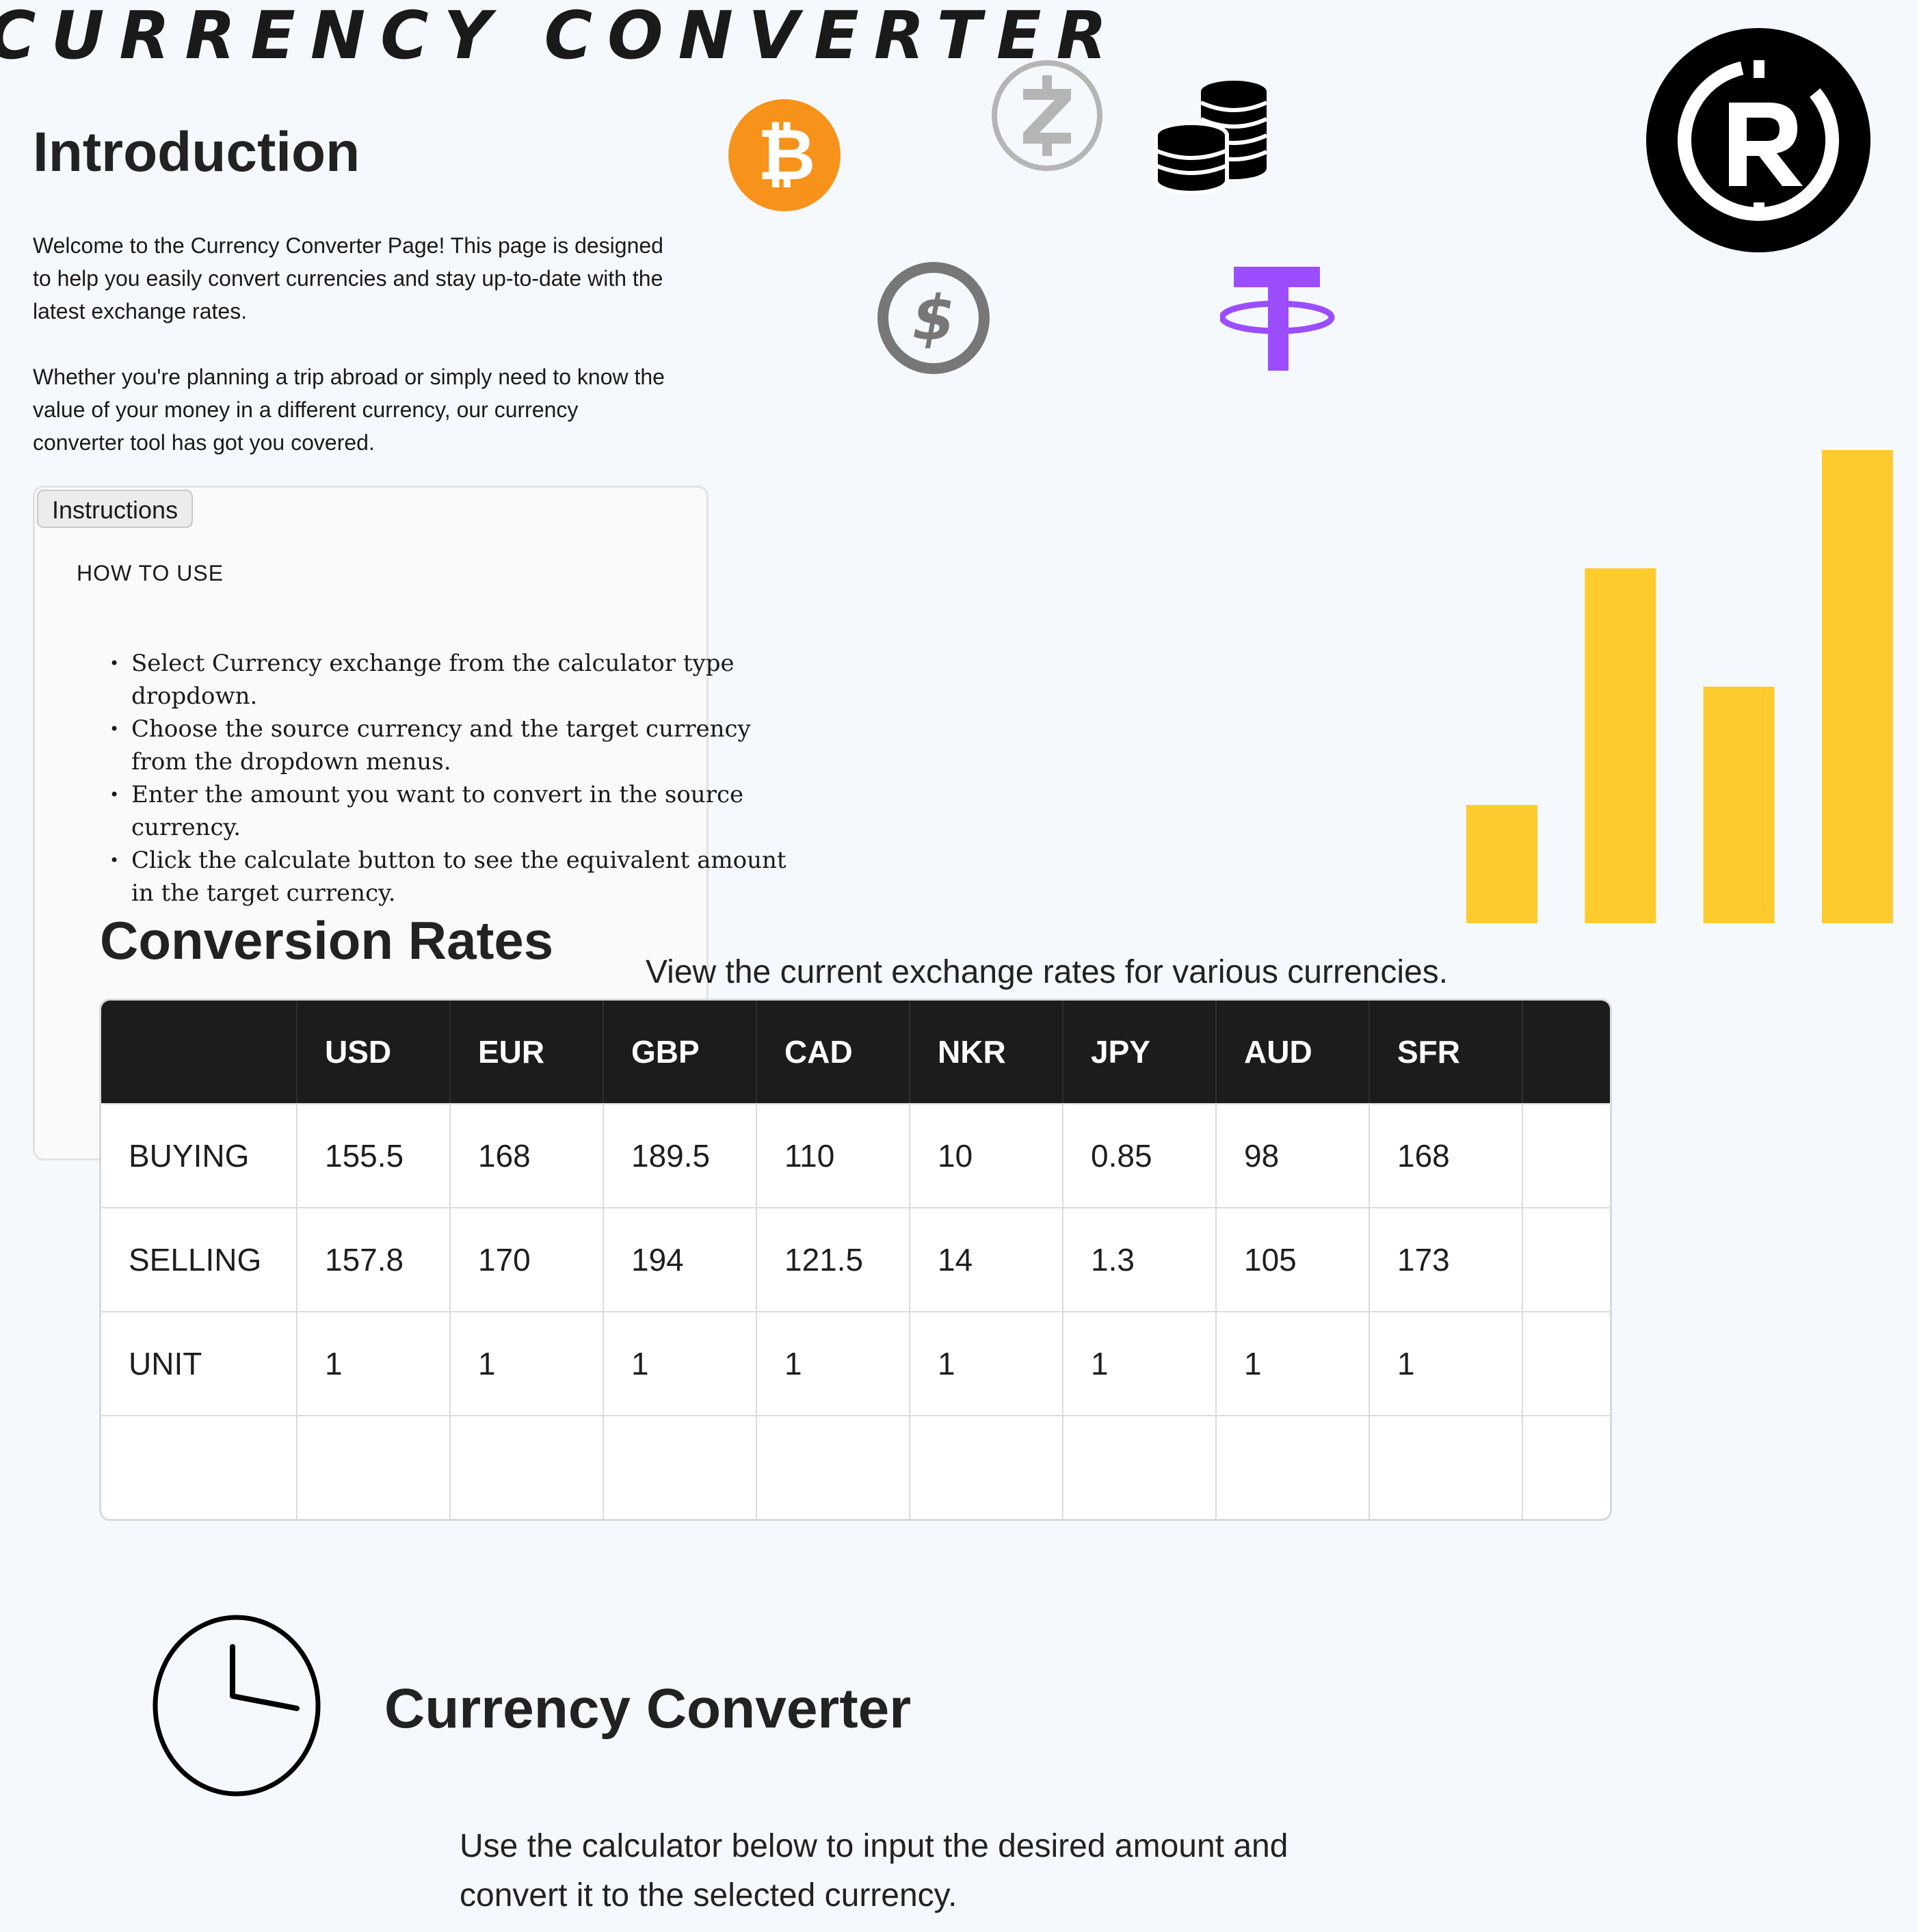  Describe the element at coordinates (1446, 1259) in the screenshot. I see `table-cell: 173` at that location.